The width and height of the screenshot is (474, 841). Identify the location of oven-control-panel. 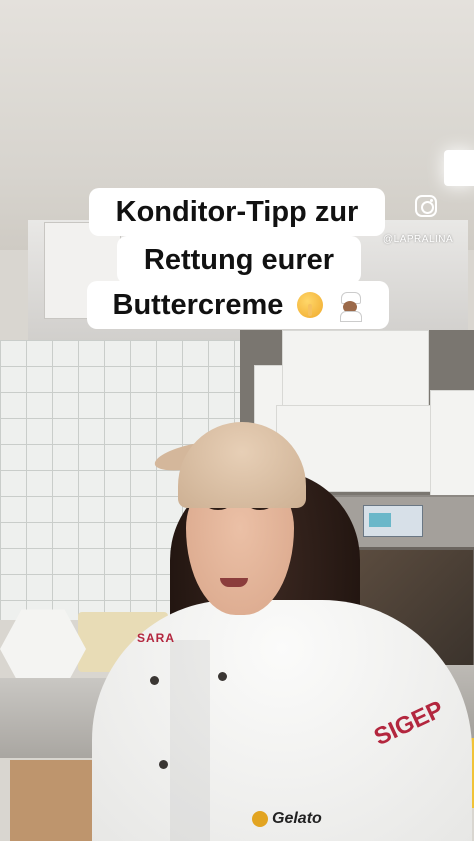
(393, 521).